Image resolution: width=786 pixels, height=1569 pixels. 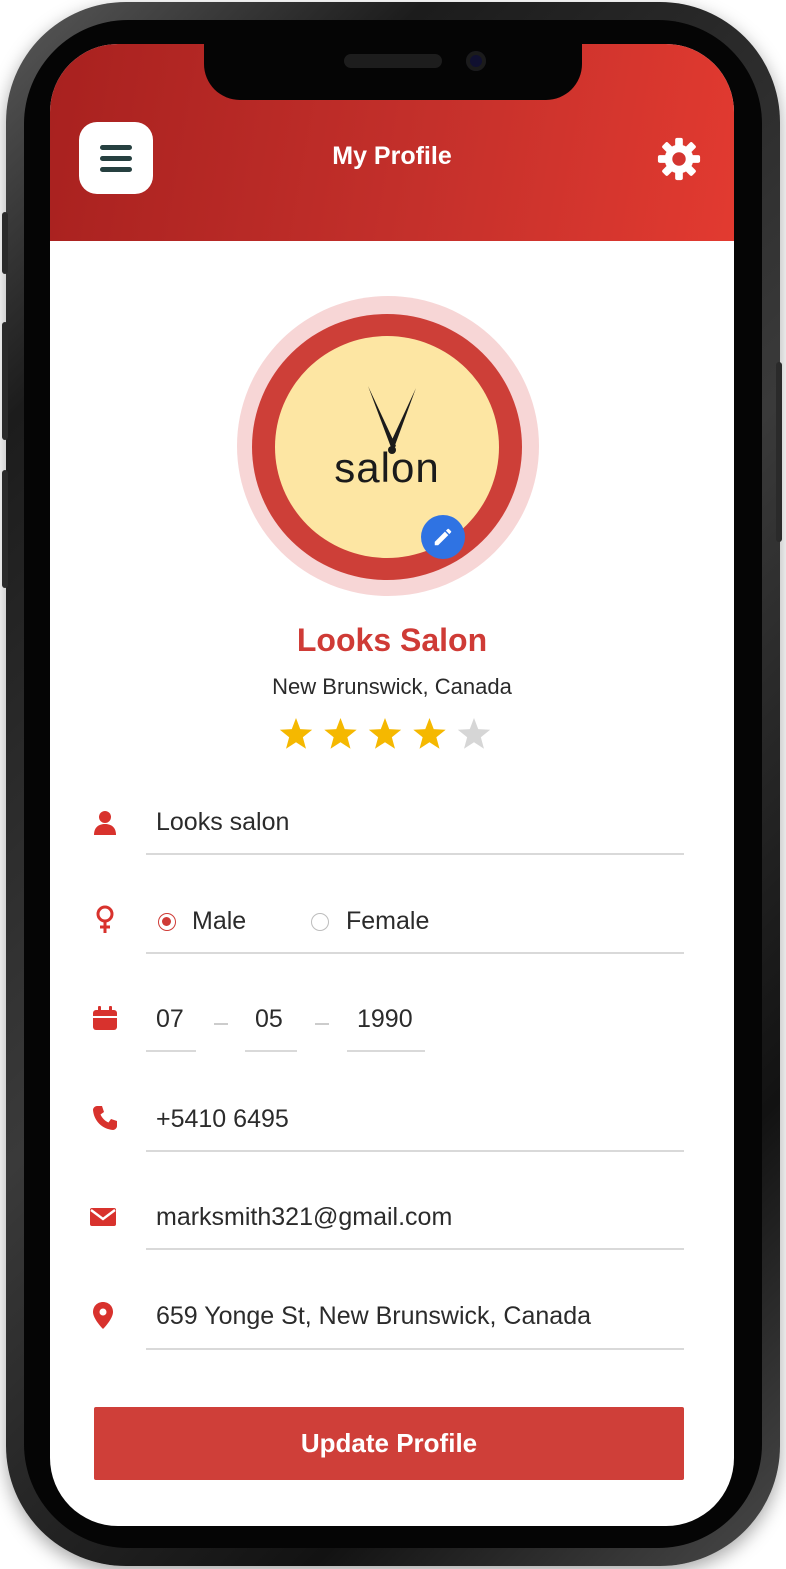 What do you see at coordinates (271, 1051) in the screenshot?
I see `dob-month-underline` at bounding box center [271, 1051].